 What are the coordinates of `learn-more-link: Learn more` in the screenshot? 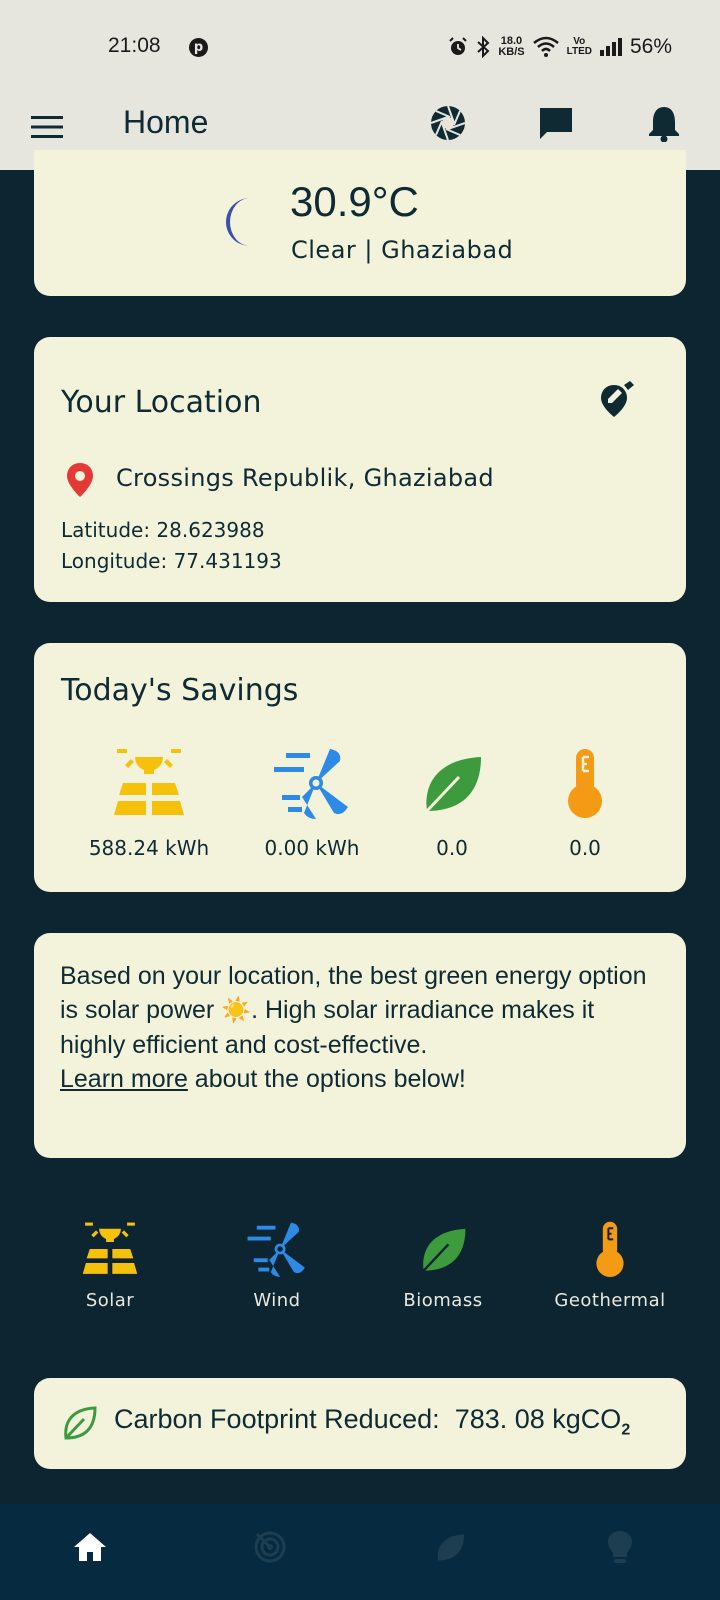 It's located at (124, 1079).